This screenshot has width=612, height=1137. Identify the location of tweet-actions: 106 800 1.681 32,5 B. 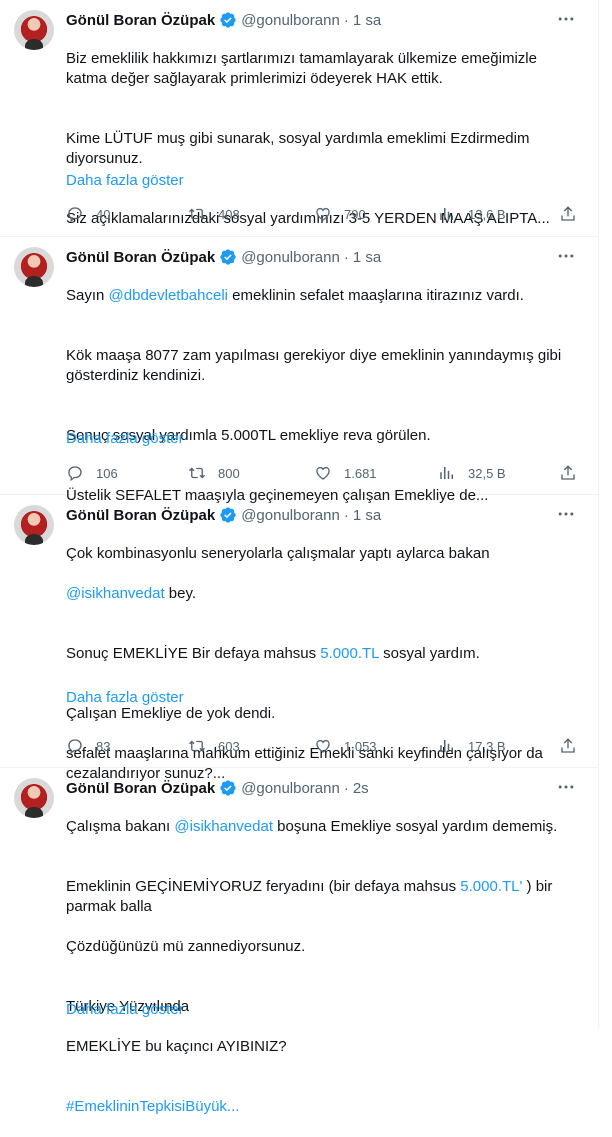
(326, 473).